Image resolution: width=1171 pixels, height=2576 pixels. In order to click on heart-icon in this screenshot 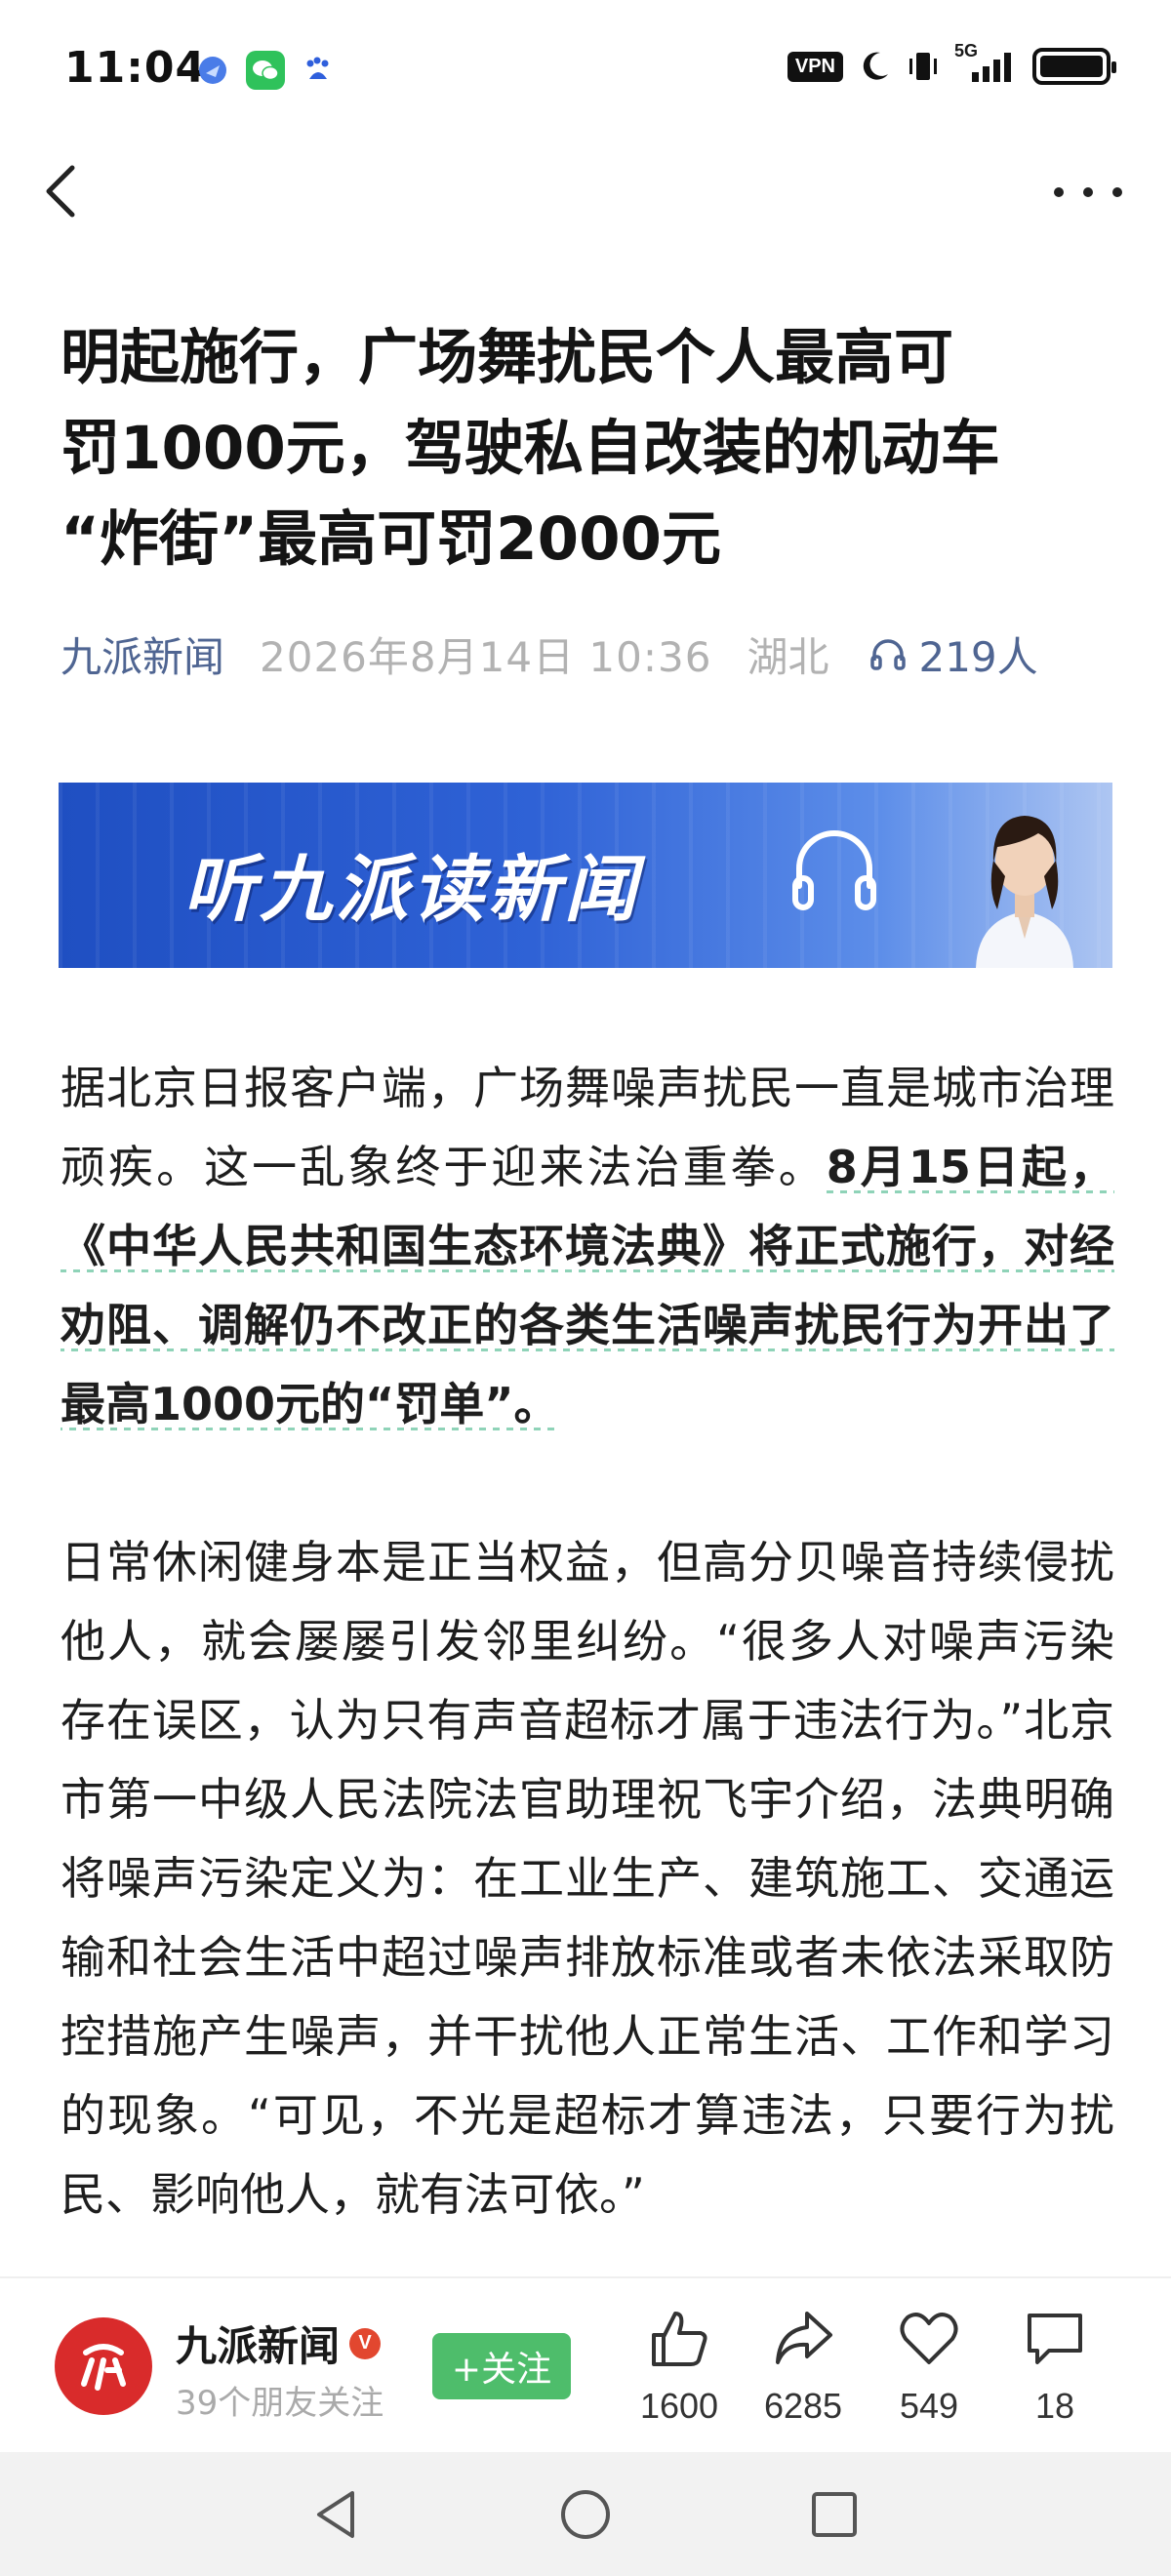, I will do `click(929, 2338)`.